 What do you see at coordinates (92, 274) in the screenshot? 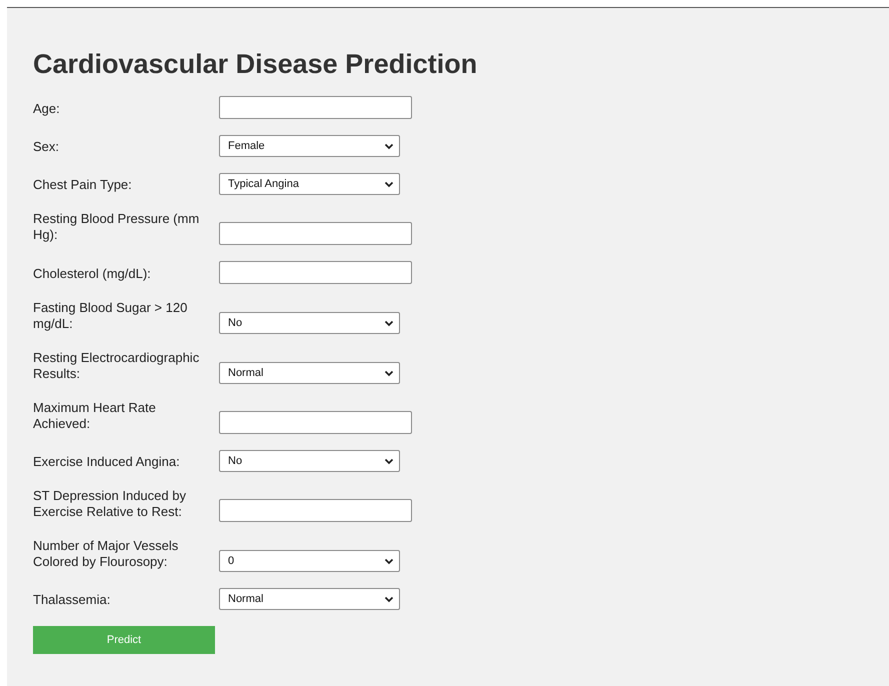
I see `field-label: Cholesterol (mg/dL):` at bounding box center [92, 274].